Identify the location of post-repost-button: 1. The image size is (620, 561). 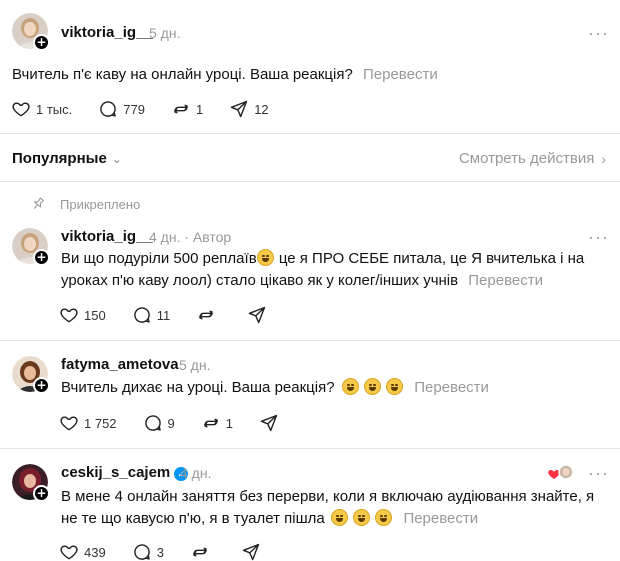
(187, 109).